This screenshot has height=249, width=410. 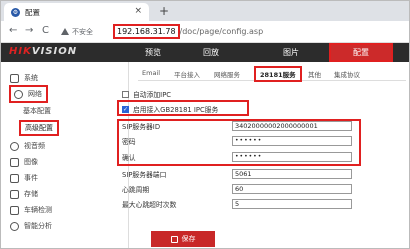 What do you see at coordinates (35, 94) in the screenshot?
I see `sidebar-item-label: 网络` at bounding box center [35, 94].